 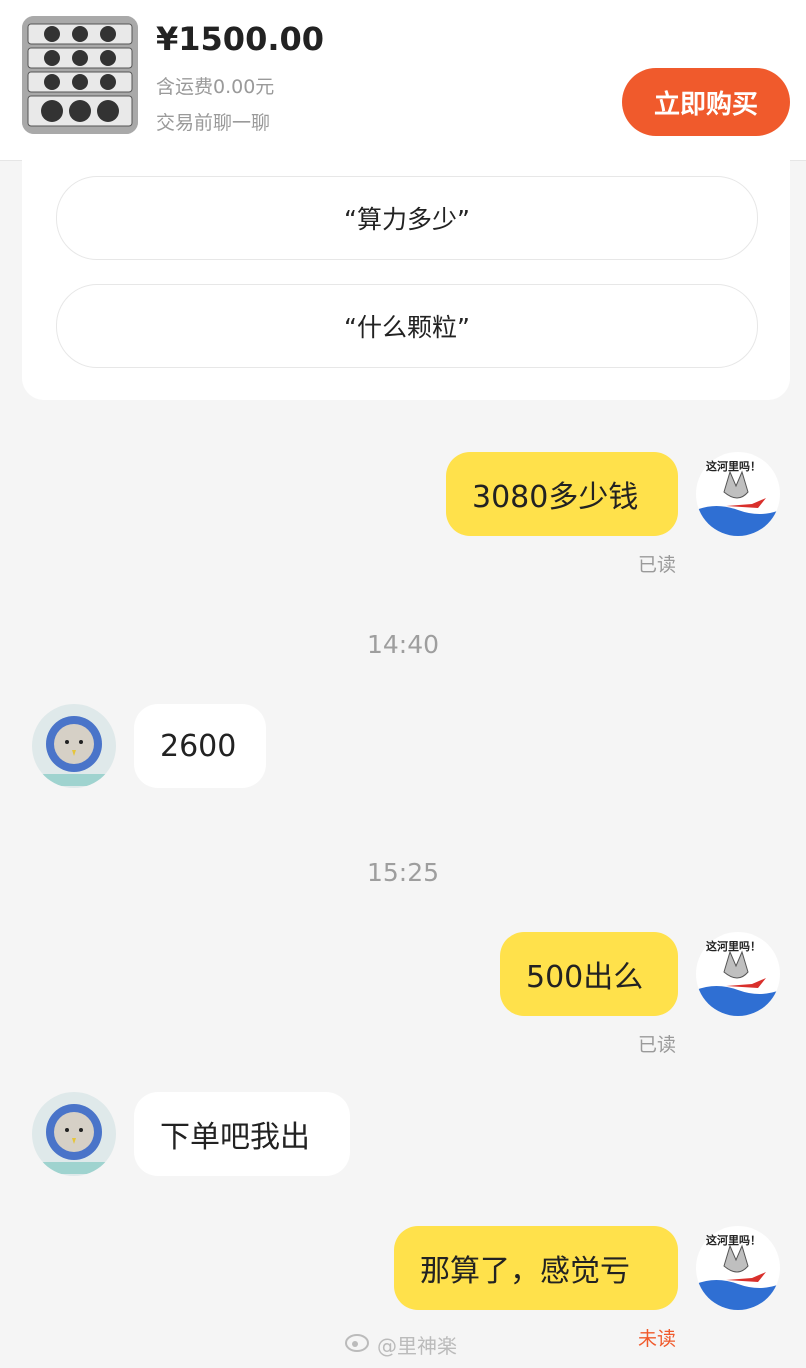 I want to click on quick-reply-hashrate: “算力多少”, so click(x=407, y=218).